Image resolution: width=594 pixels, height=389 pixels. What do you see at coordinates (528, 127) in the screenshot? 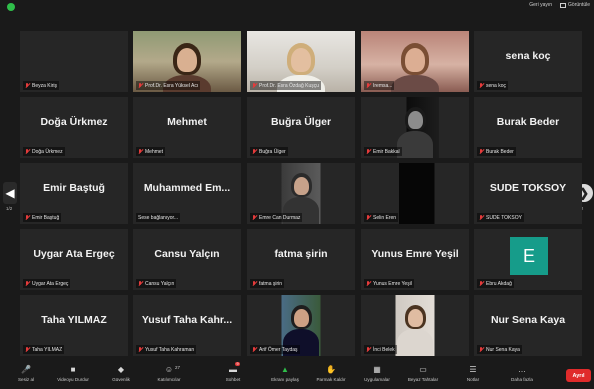
I see `participant-tile: Burak Beder Burak Beder` at bounding box center [528, 127].